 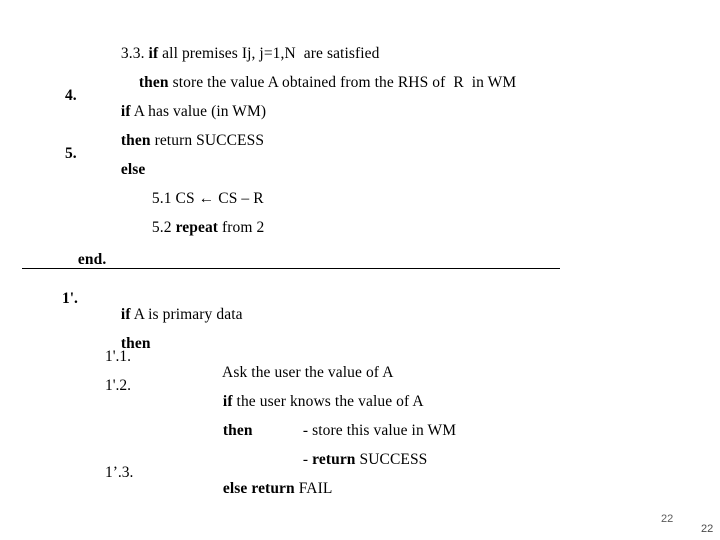 What do you see at coordinates (291, 268) in the screenshot?
I see `section-divider` at bounding box center [291, 268].